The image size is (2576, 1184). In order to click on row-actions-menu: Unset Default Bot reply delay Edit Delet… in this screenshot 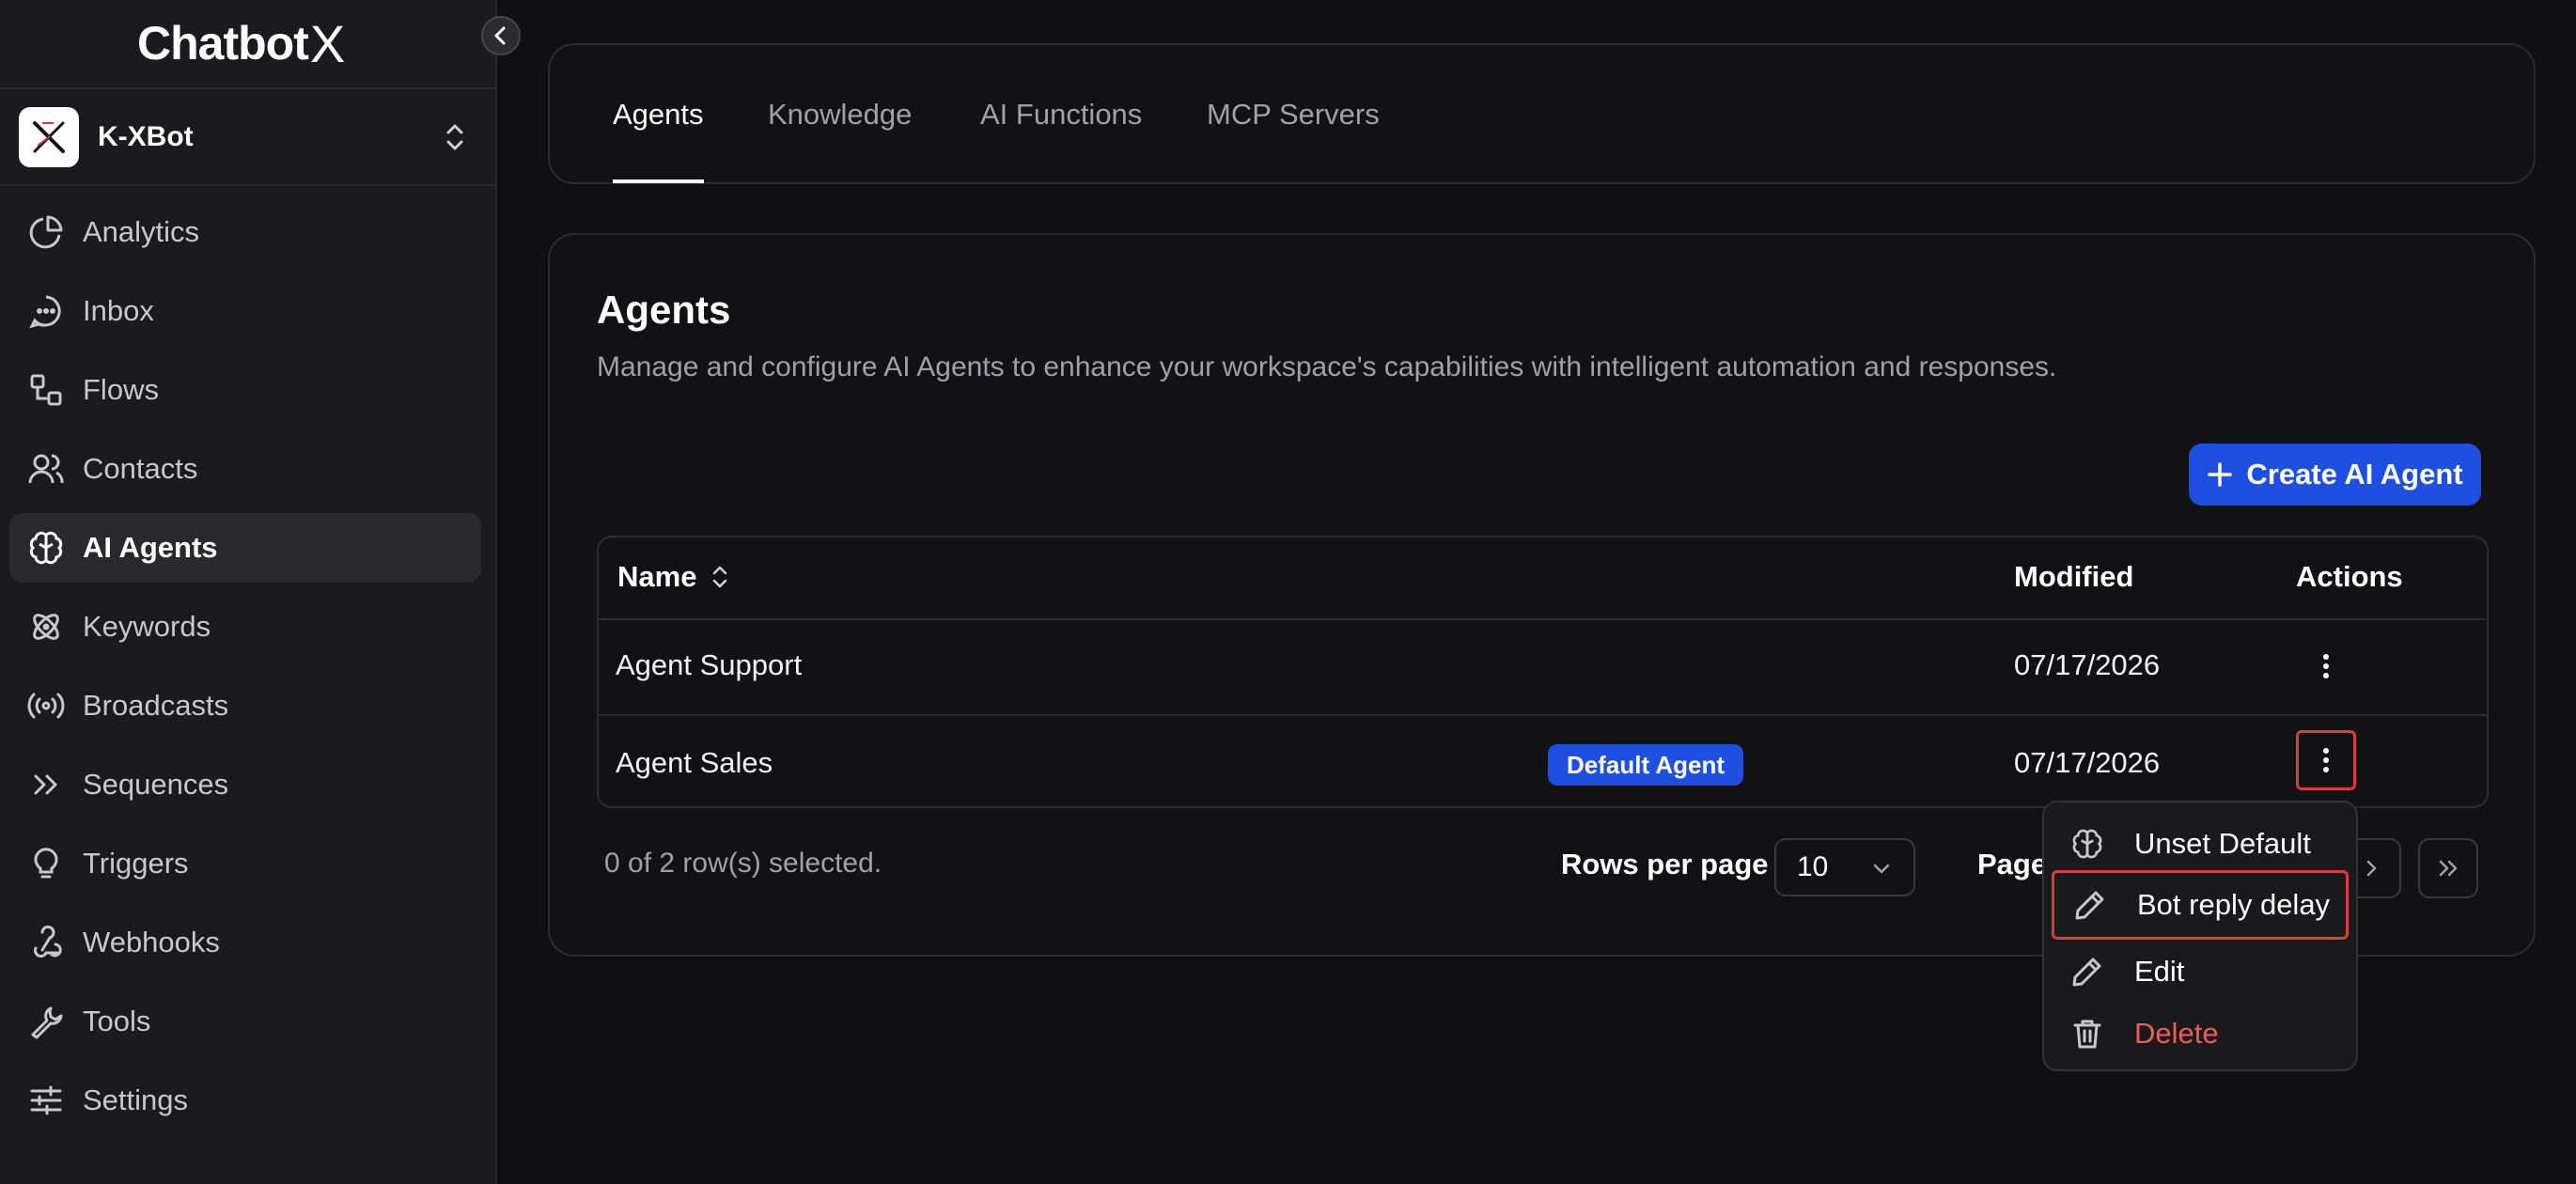, I will do `click(2200, 936)`.